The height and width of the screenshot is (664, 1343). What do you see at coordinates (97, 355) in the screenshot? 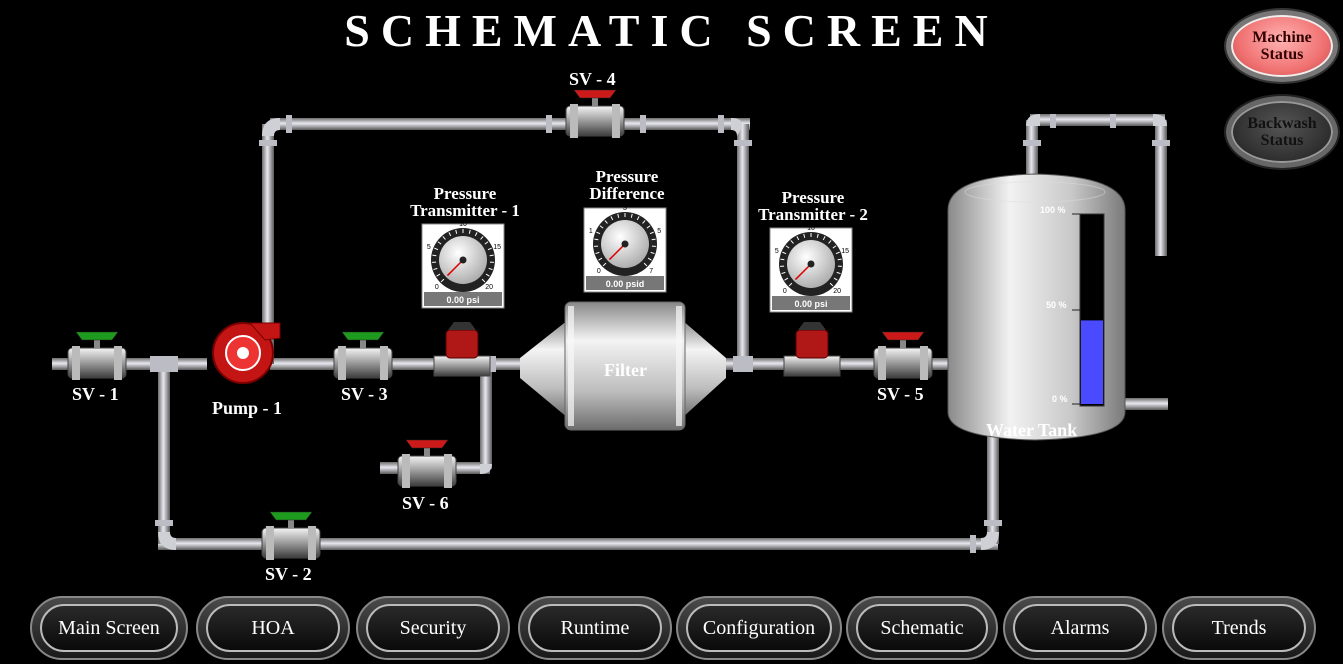
I see `sv1-valve` at bounding box center [97, 355].